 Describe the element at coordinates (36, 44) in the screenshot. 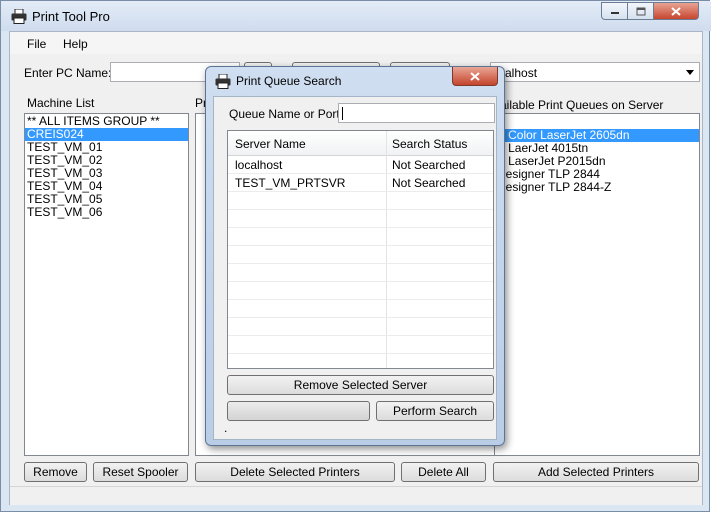

I see `menu-file: File` at that location.